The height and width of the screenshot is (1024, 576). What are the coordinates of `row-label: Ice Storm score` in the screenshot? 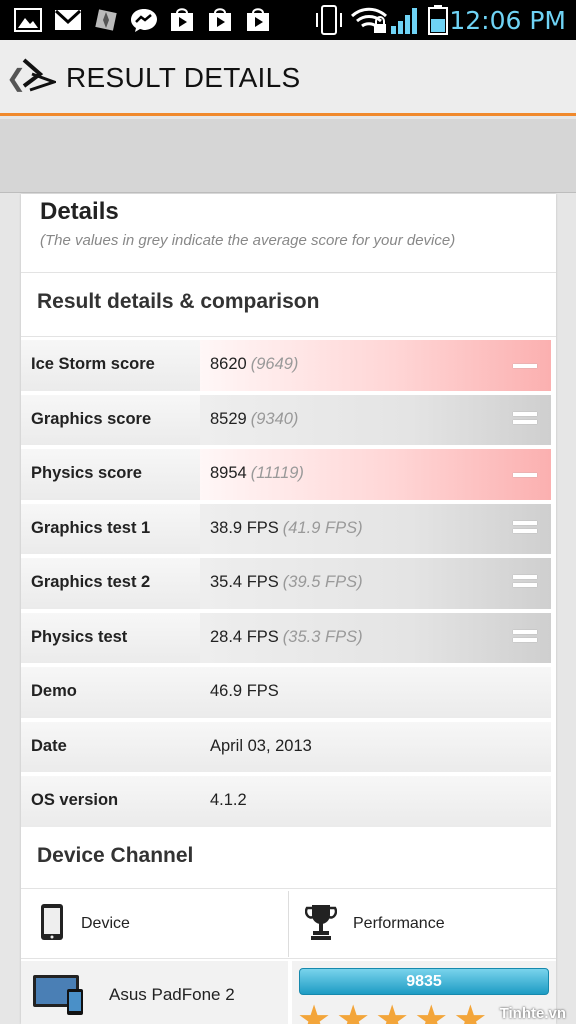 It's located at (93, 364).